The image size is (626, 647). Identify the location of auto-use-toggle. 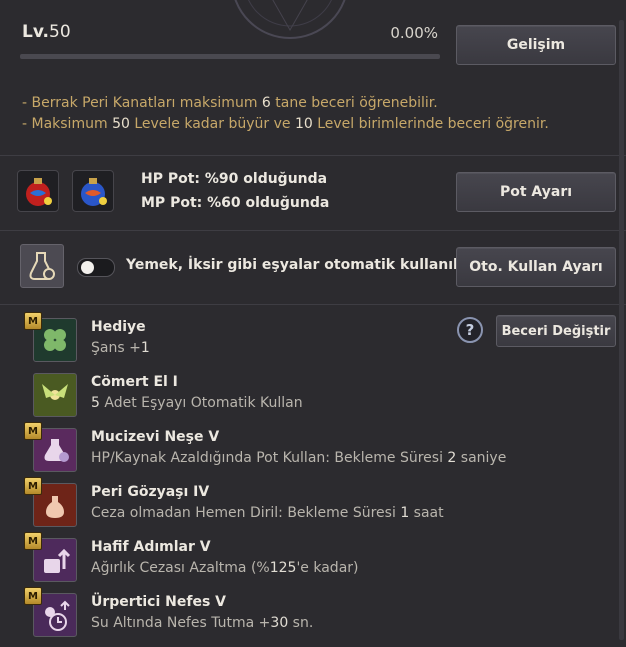
(96, 267).